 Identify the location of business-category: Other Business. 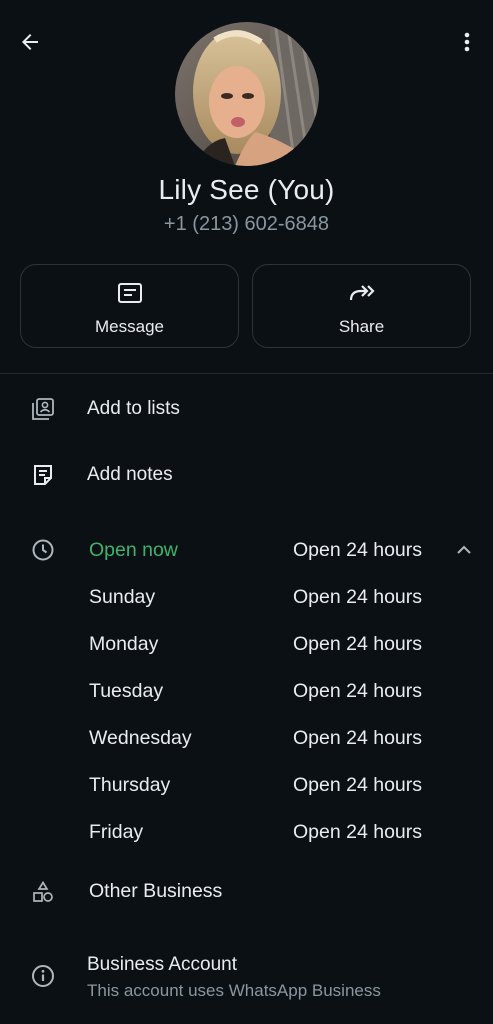
(156, 891).